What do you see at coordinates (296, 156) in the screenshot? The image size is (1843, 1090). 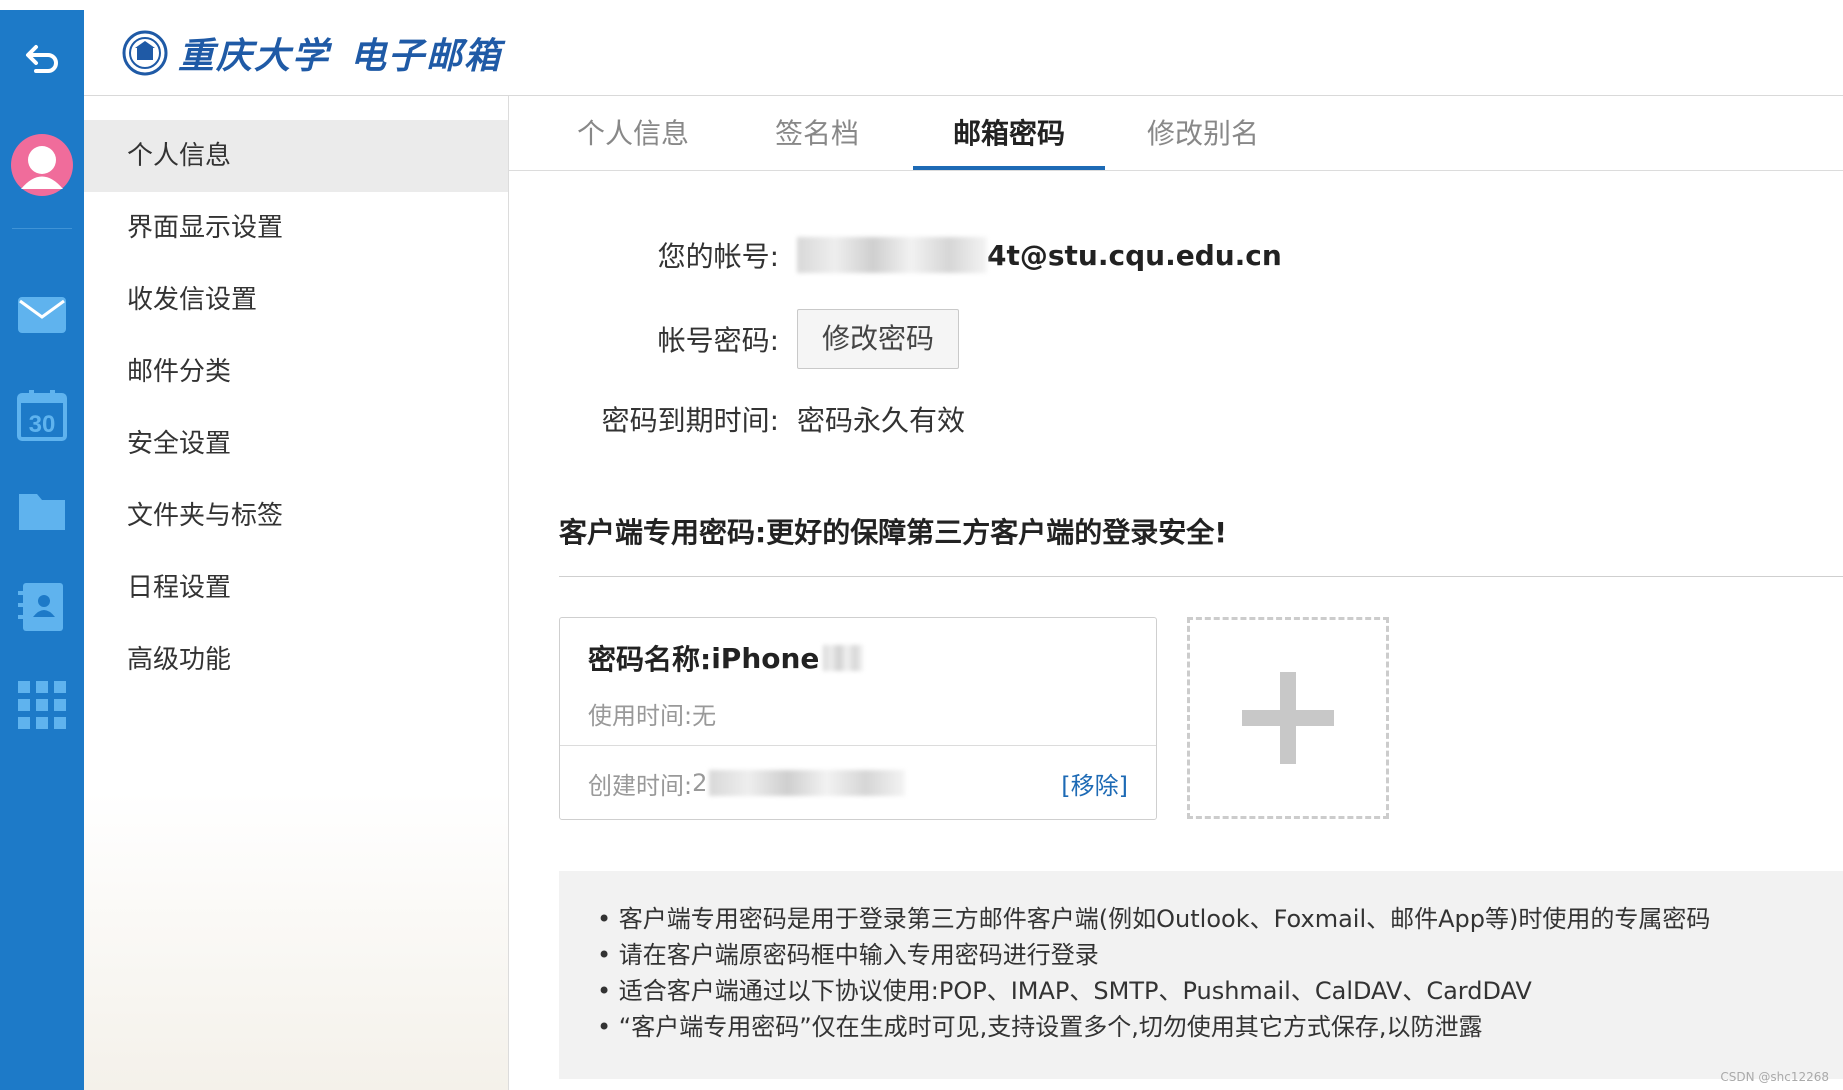 I see `menu-item-personal-info: 个人信息` at bounding box center [296, 156].